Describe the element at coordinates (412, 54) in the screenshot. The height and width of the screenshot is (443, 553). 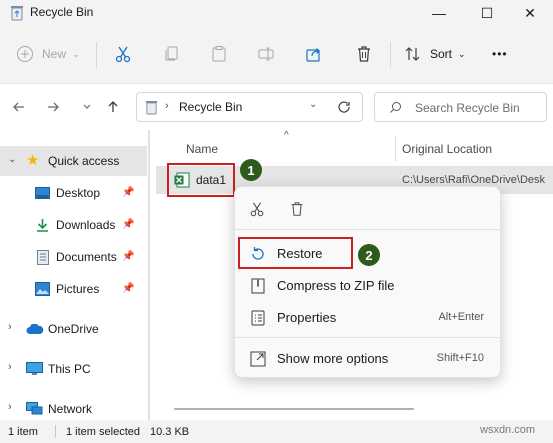
I see `sort-icon` at that location.